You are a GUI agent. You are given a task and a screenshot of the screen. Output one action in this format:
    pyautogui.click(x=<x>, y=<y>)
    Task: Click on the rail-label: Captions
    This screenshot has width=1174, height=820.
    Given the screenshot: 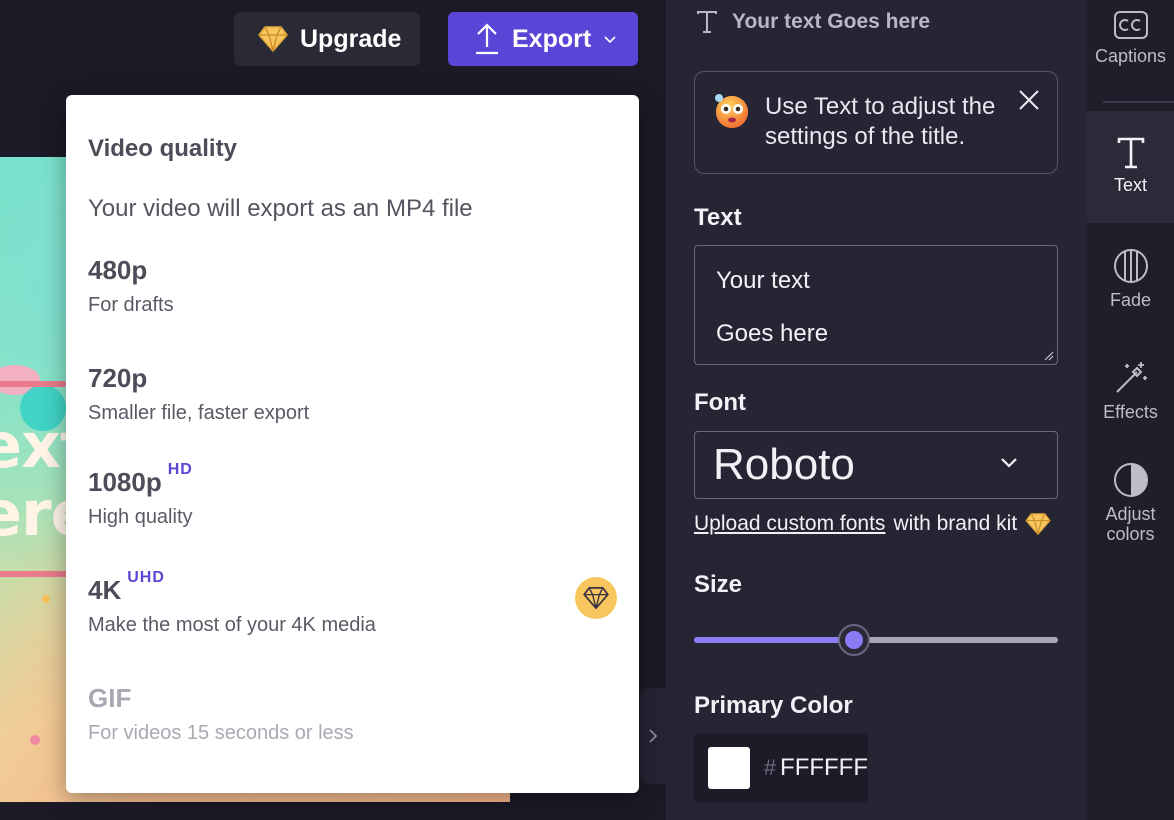 What is the action you would take?
    pyautogui.click(x=1130, y=56)
    